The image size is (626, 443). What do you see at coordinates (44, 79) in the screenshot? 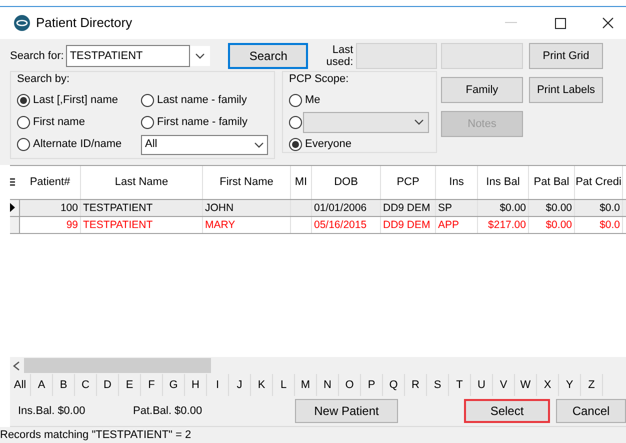
I see `group-title: Search by:` at bounding box center [44, 79].